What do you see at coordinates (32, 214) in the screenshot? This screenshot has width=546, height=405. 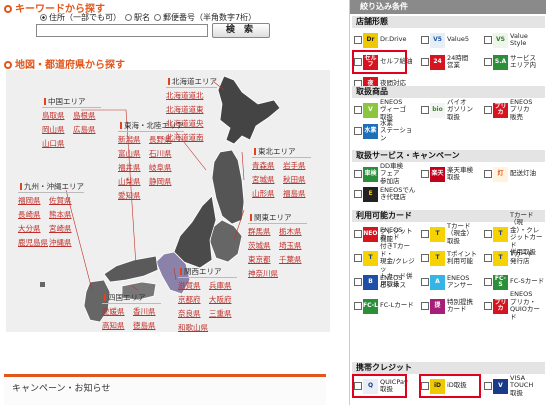 I see `prefecture-link: 長崎県` at bounding box center [32, 214].